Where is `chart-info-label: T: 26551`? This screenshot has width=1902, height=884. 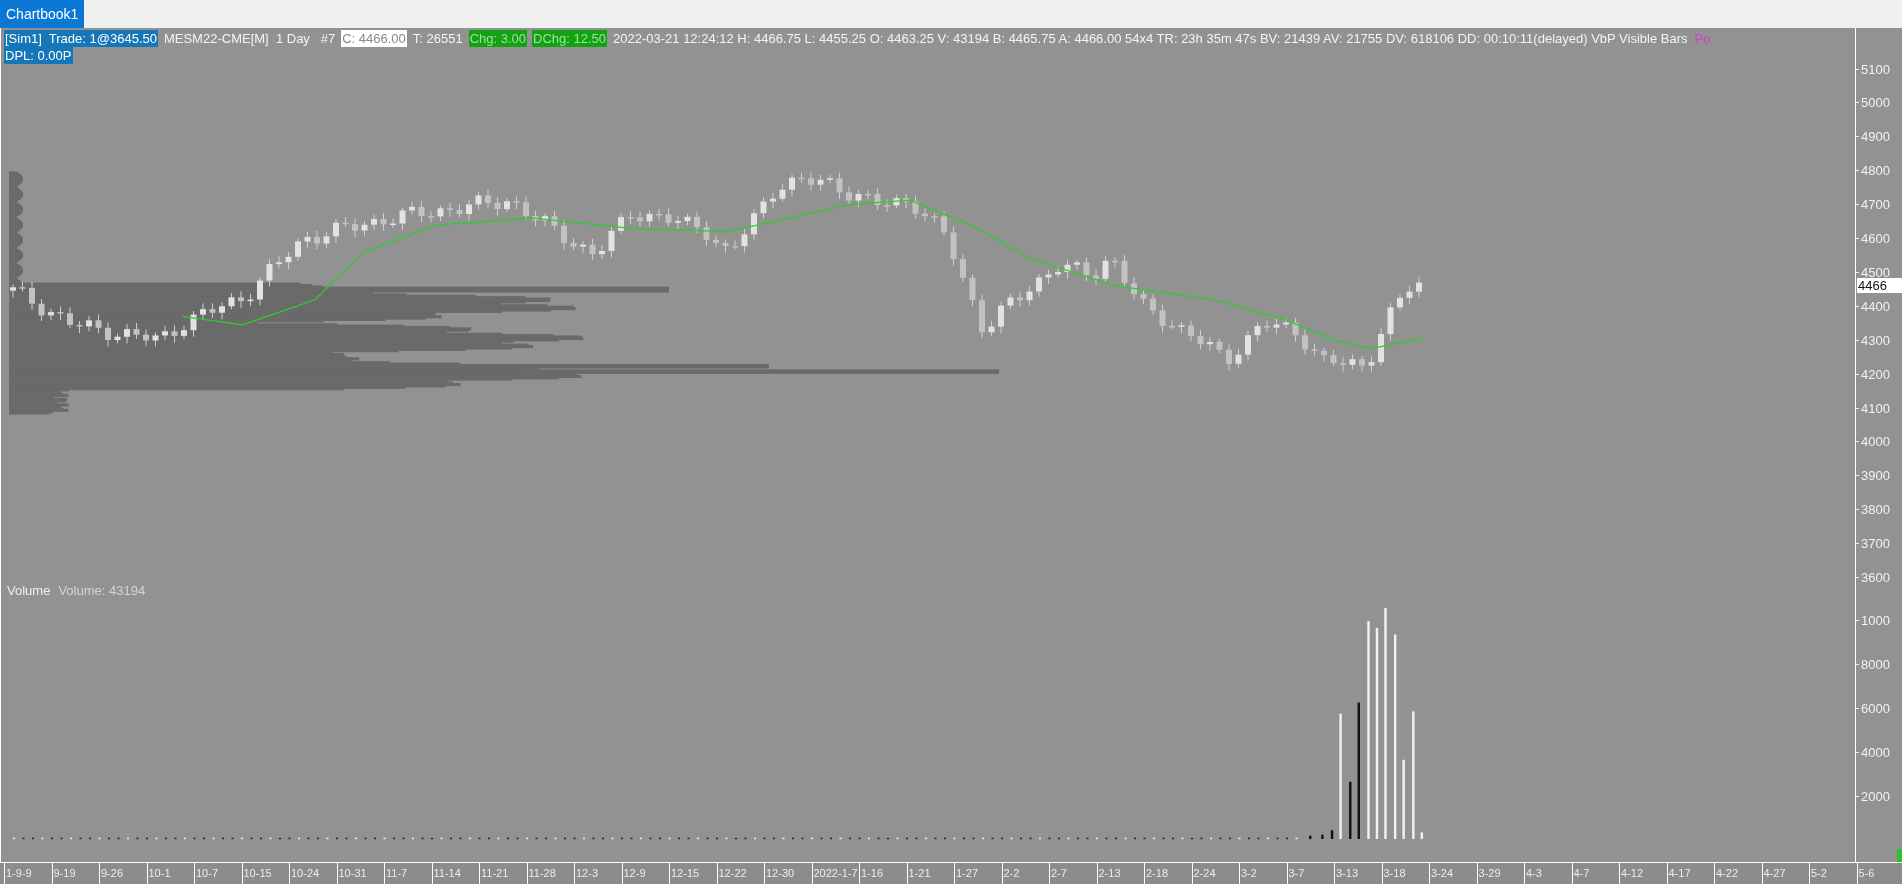
chart-info-label: T: 26551 is located at coordinates (437, 38).